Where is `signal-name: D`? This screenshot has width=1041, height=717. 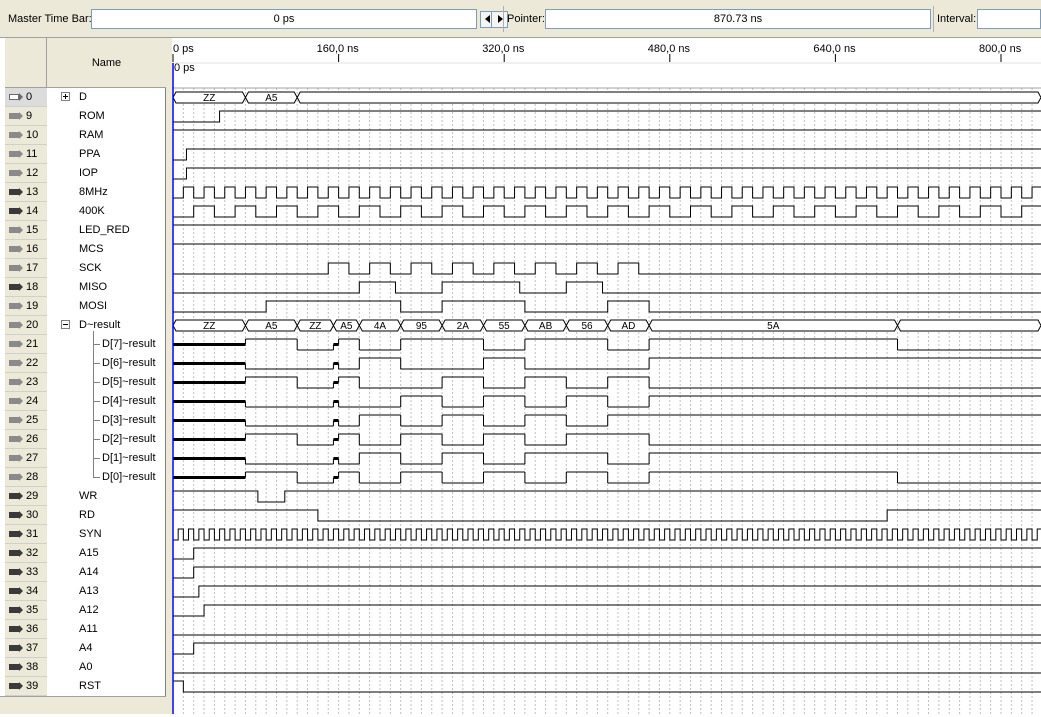
signal-name: D is located at coordinates (83, 97).